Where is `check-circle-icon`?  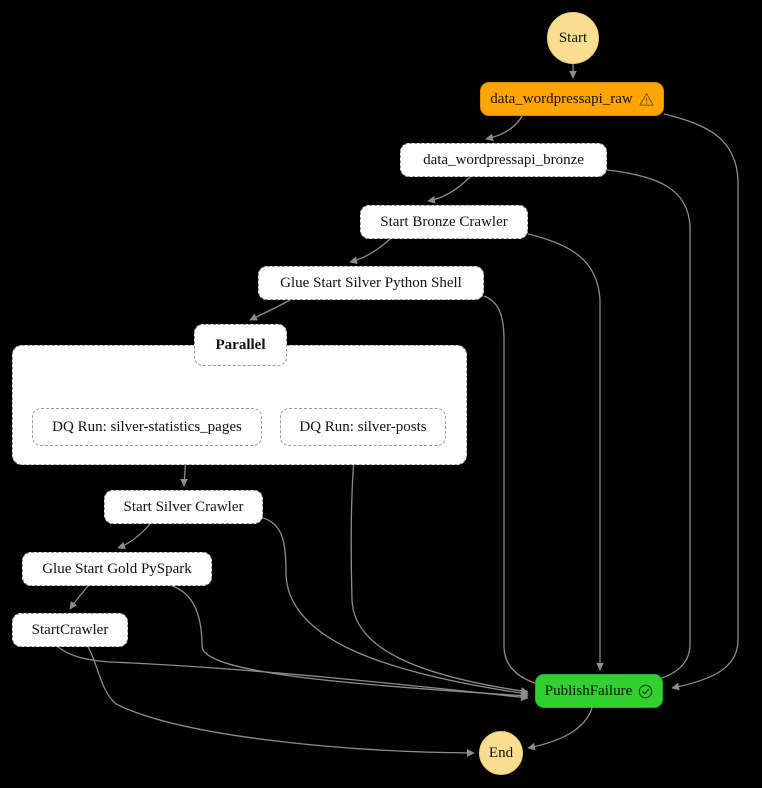 check-circle-icon is located at coordinates (645, 691).